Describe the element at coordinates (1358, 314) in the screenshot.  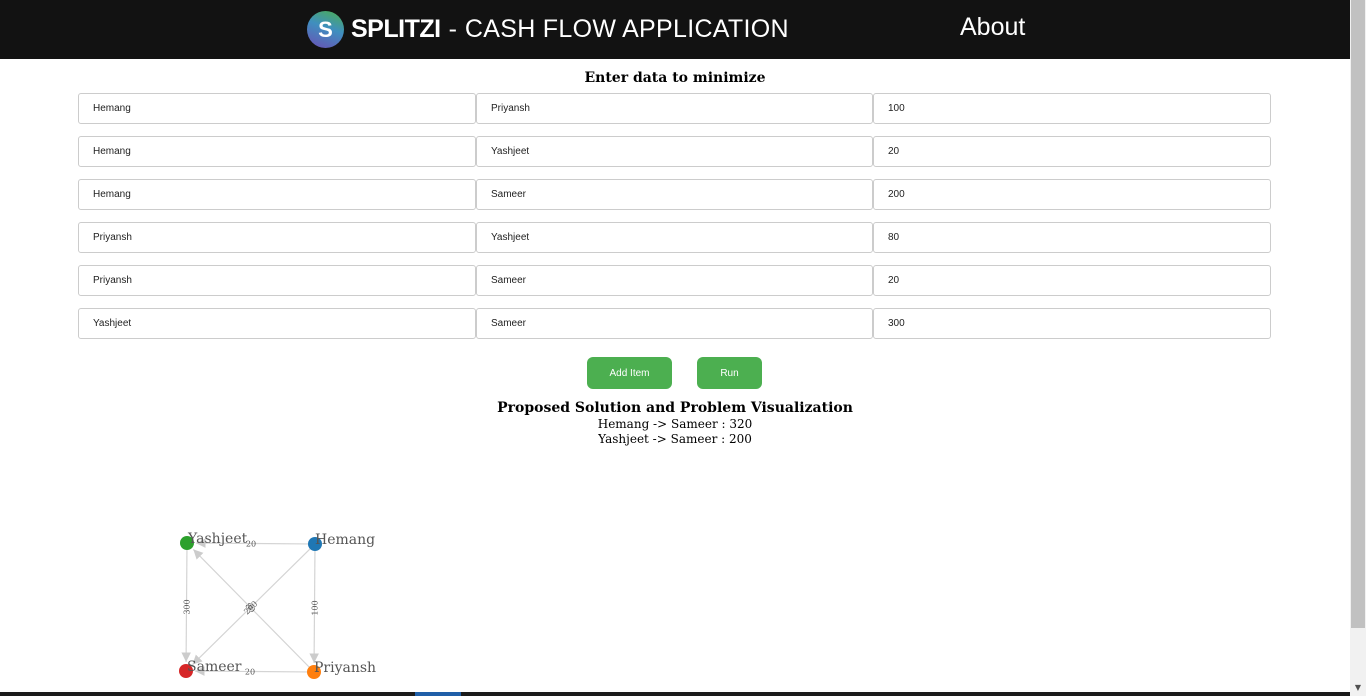
I see `page-scrollbar-thumb` at that location.